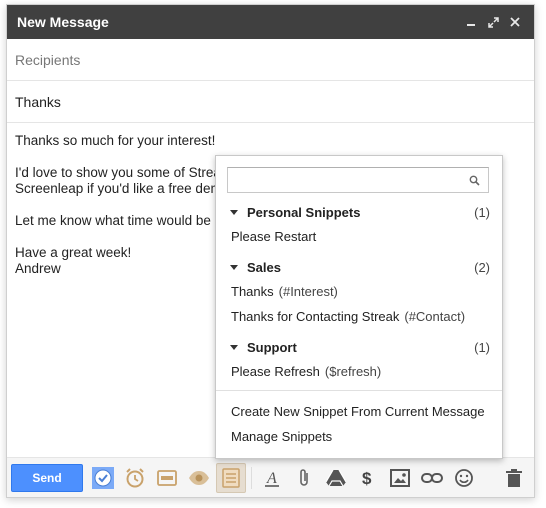 This screenshot has width=546, height=508. I want to click on minimize-icon, so click(471, 22).